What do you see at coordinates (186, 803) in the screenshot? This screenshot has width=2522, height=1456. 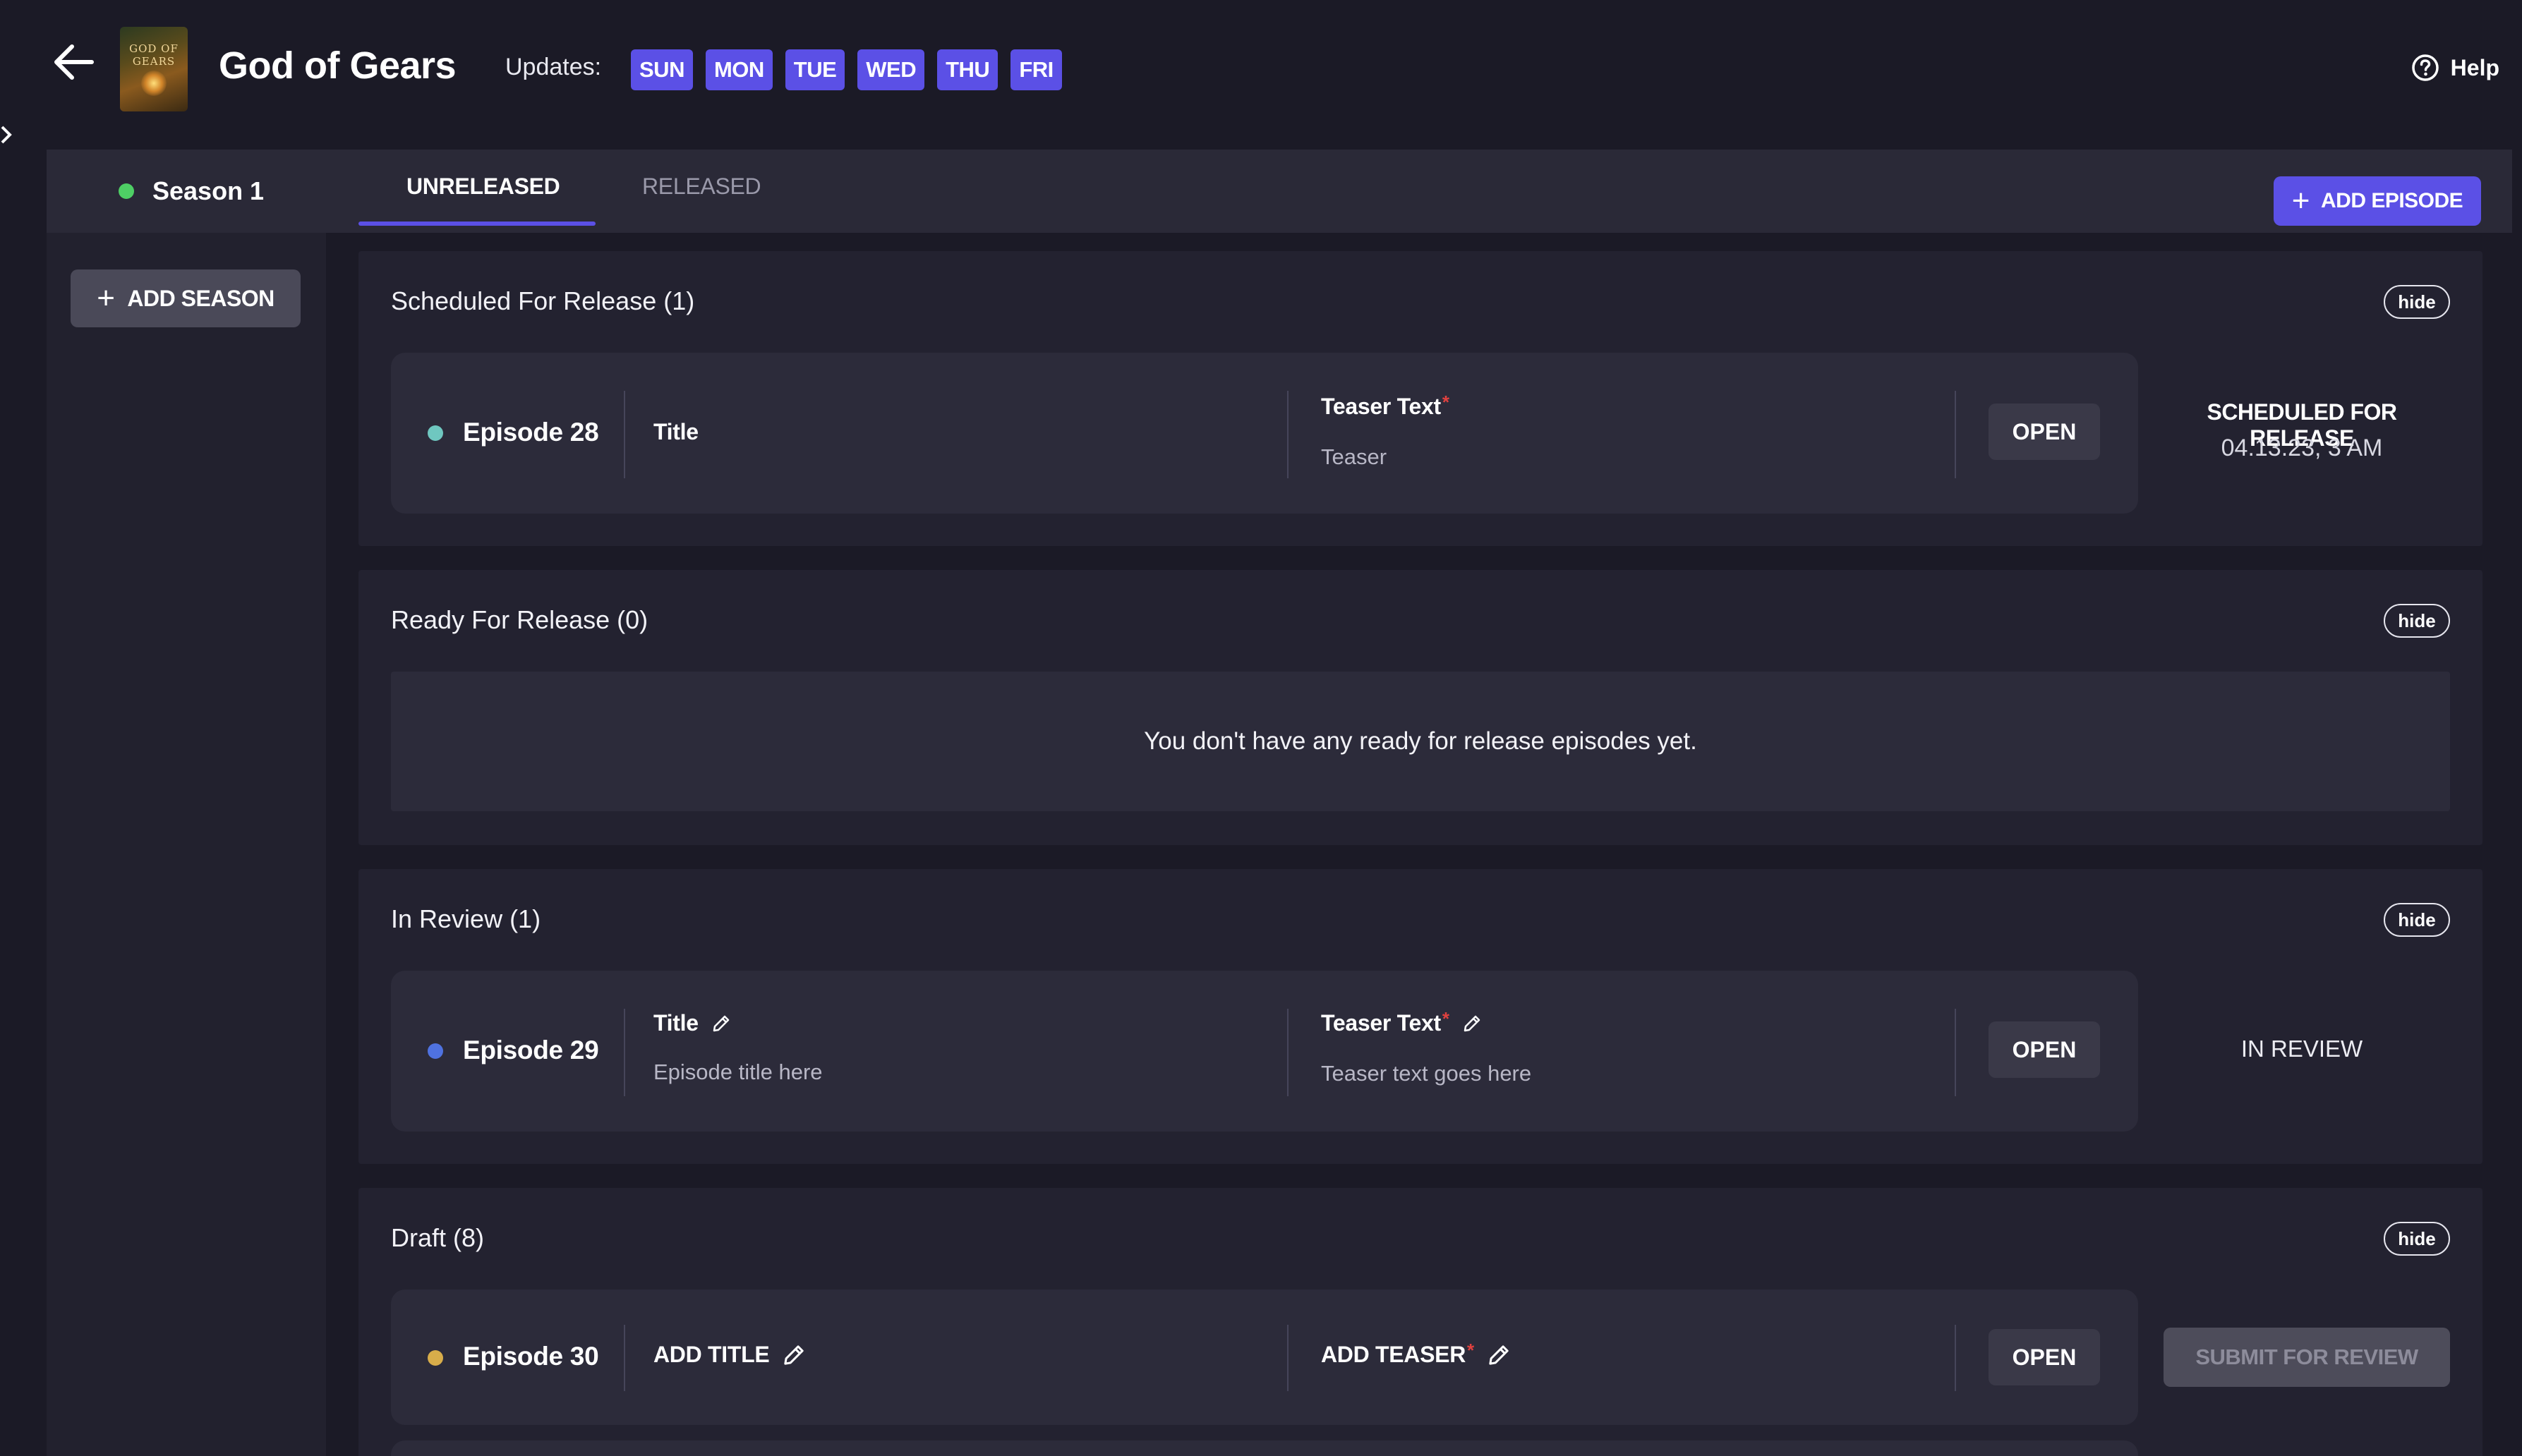 I see `season-sidebar` at bounding box center [186, 803].